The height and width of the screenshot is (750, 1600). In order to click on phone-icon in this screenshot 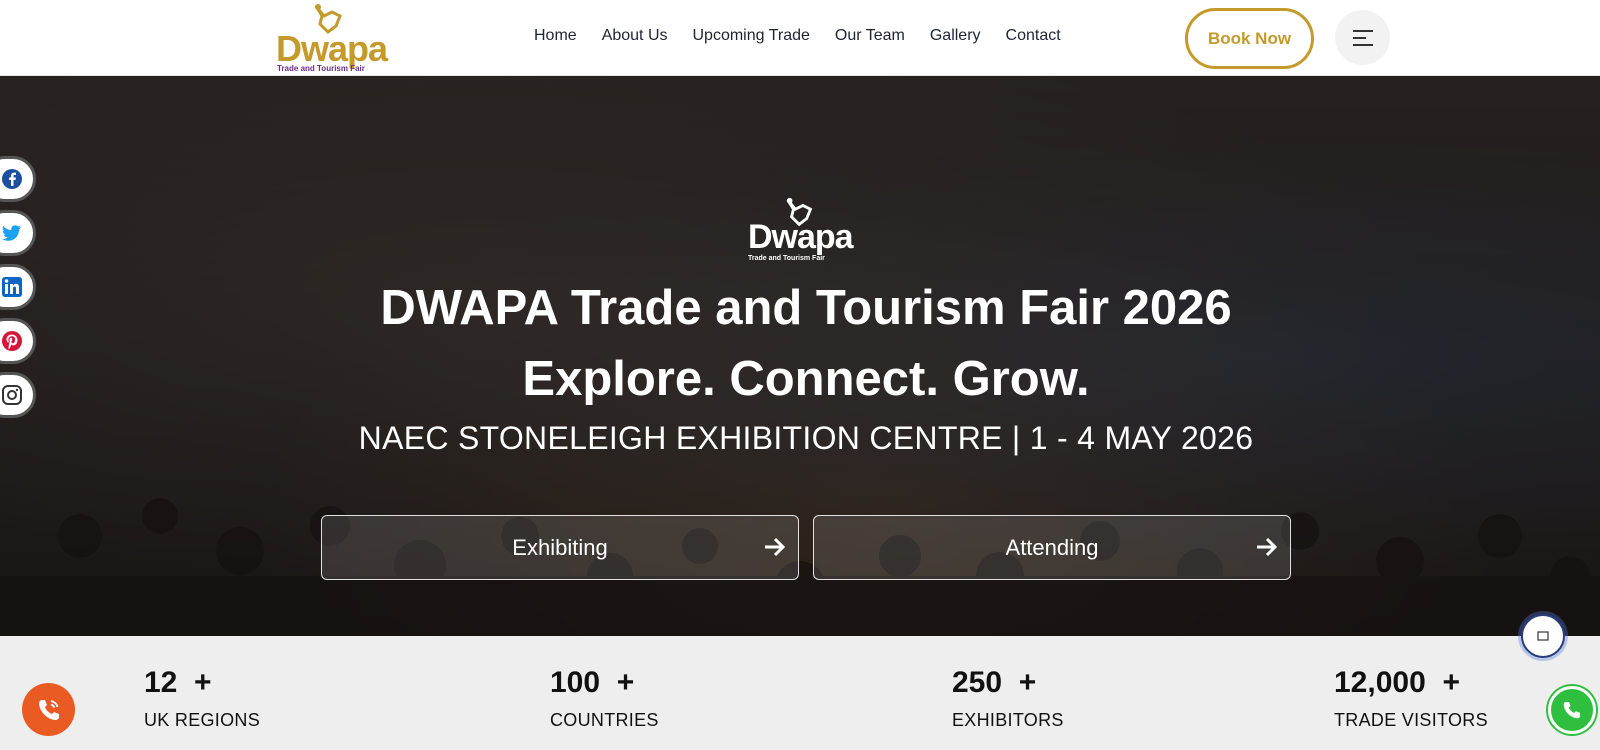, I will do `click(48, 709)`.